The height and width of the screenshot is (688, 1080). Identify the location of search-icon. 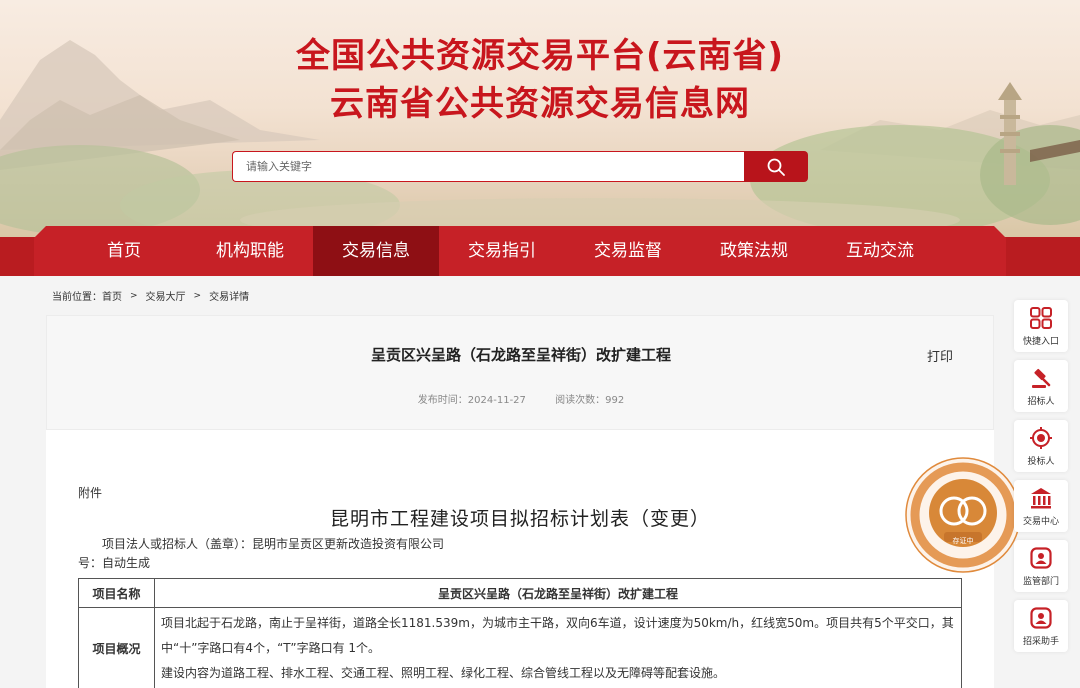
(776, 167).